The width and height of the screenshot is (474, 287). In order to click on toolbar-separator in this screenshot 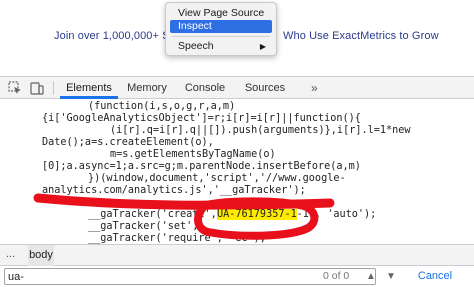, I will do `click(53, 88)`.